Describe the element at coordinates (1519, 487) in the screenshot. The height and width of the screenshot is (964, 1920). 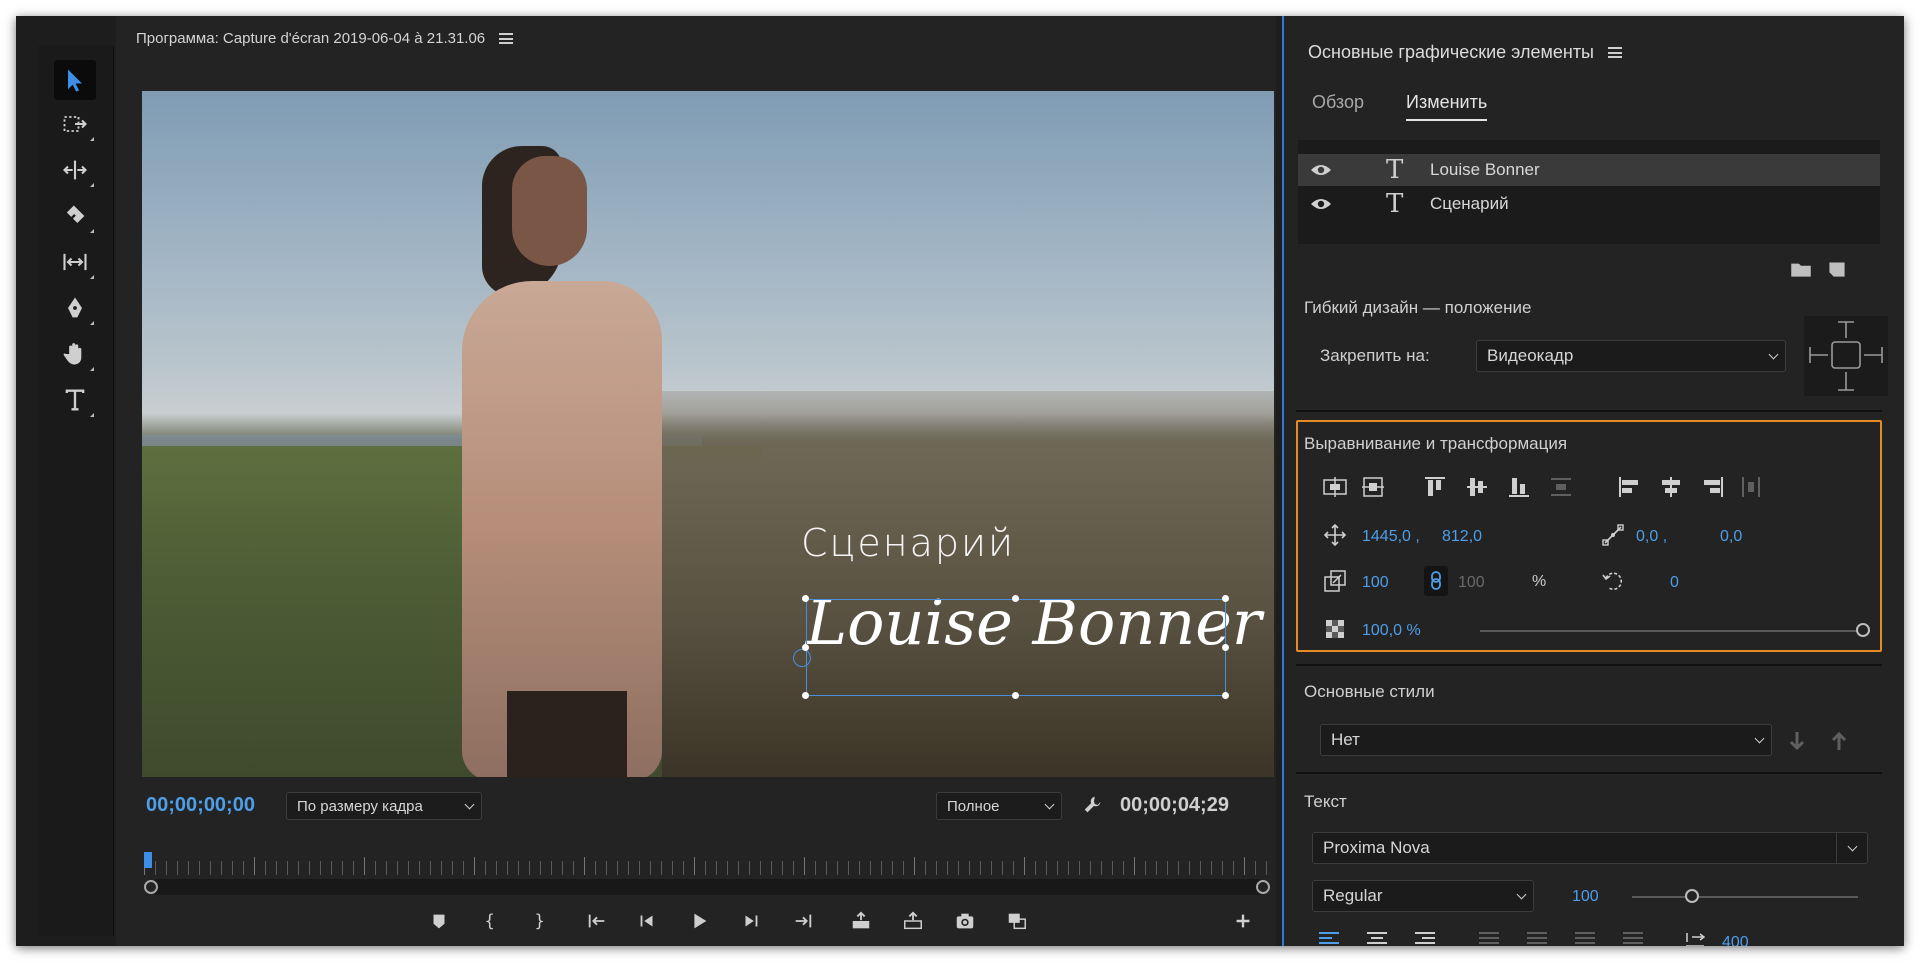
I see `align-bottom-icon` at that location.